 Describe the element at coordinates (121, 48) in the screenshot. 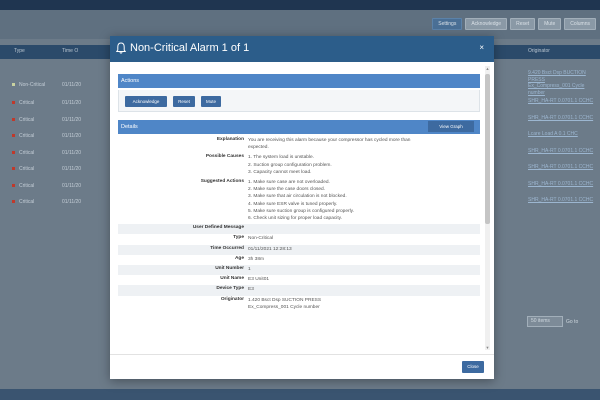

I see `bell-icon` at that location.